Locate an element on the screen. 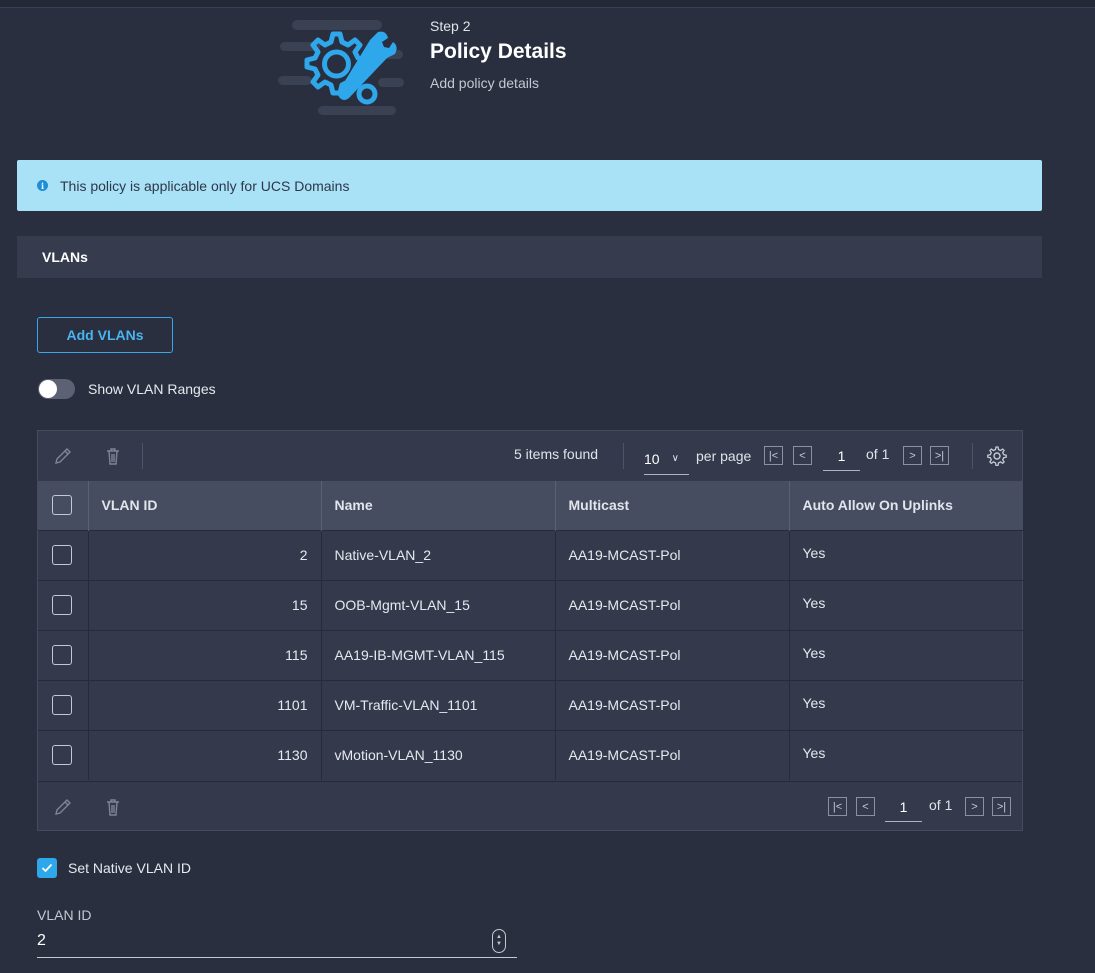  show-vlan-ranges-row: Show VLAN Ranges is located at coordinates (127, 389).